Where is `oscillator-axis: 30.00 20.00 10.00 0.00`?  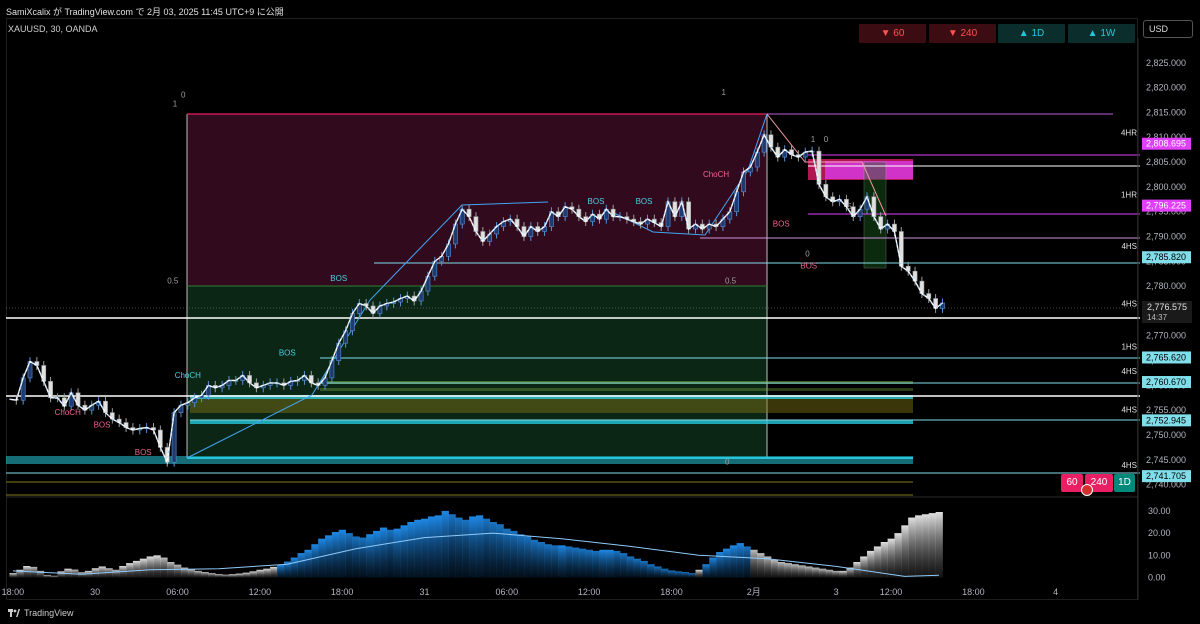
oscillator-axis: 30.00 20.00 10.00 0.00 is located at coordinates (1159, 544).